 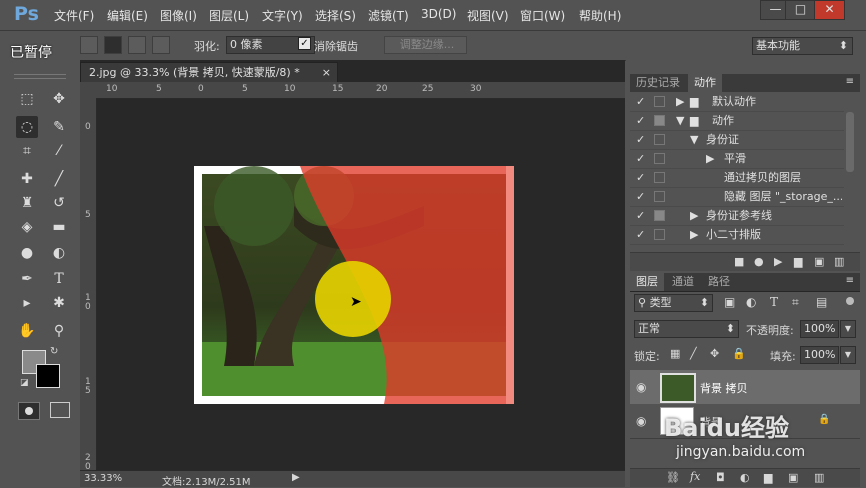 I want to click on action-row: ✓ 通过拷贝的图层, so click(x=737, y=178).